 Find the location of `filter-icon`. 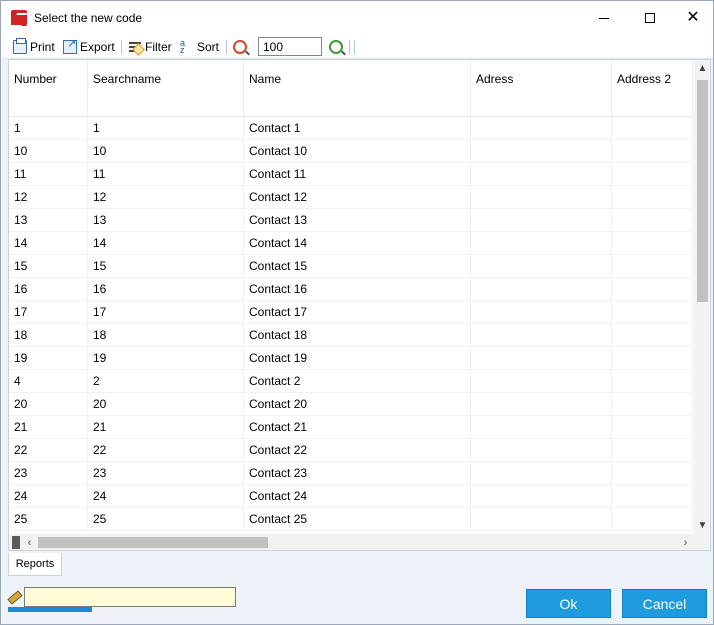

filter-icon is located at coordinates (135, 47).